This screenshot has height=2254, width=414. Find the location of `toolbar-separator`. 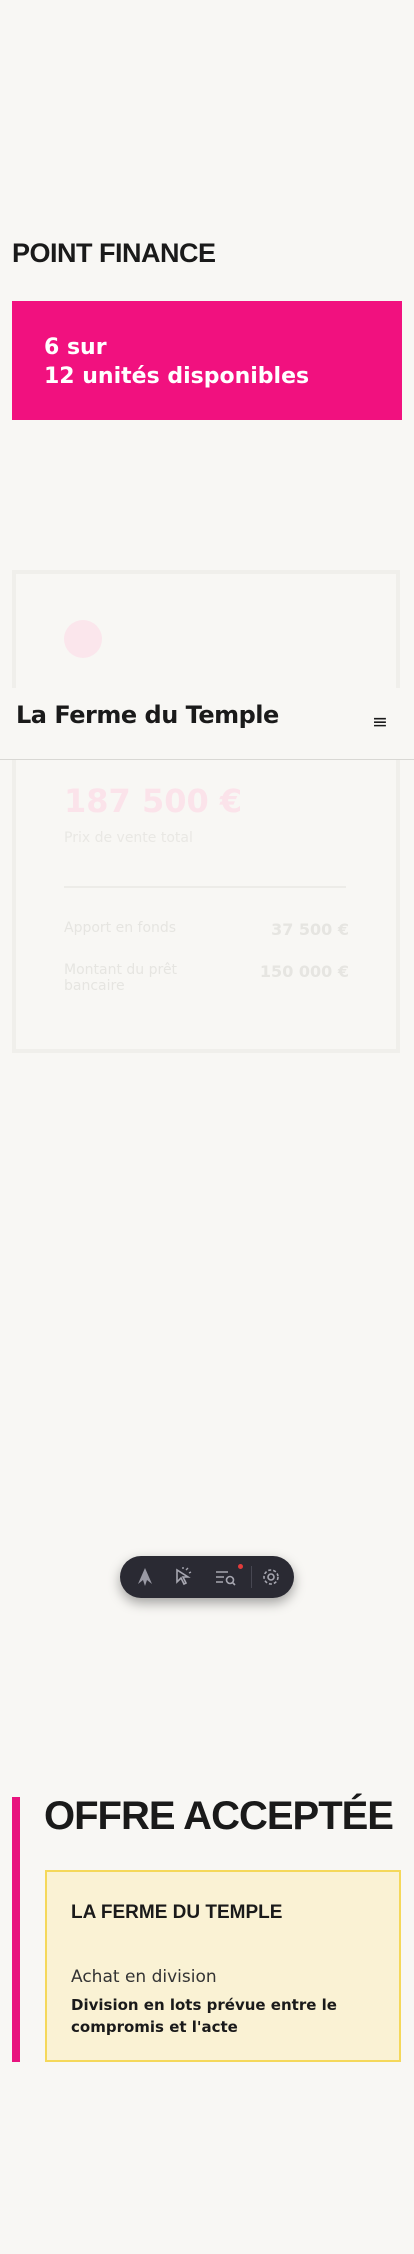

toolbar-separator is located at coordinates (251, 1577).